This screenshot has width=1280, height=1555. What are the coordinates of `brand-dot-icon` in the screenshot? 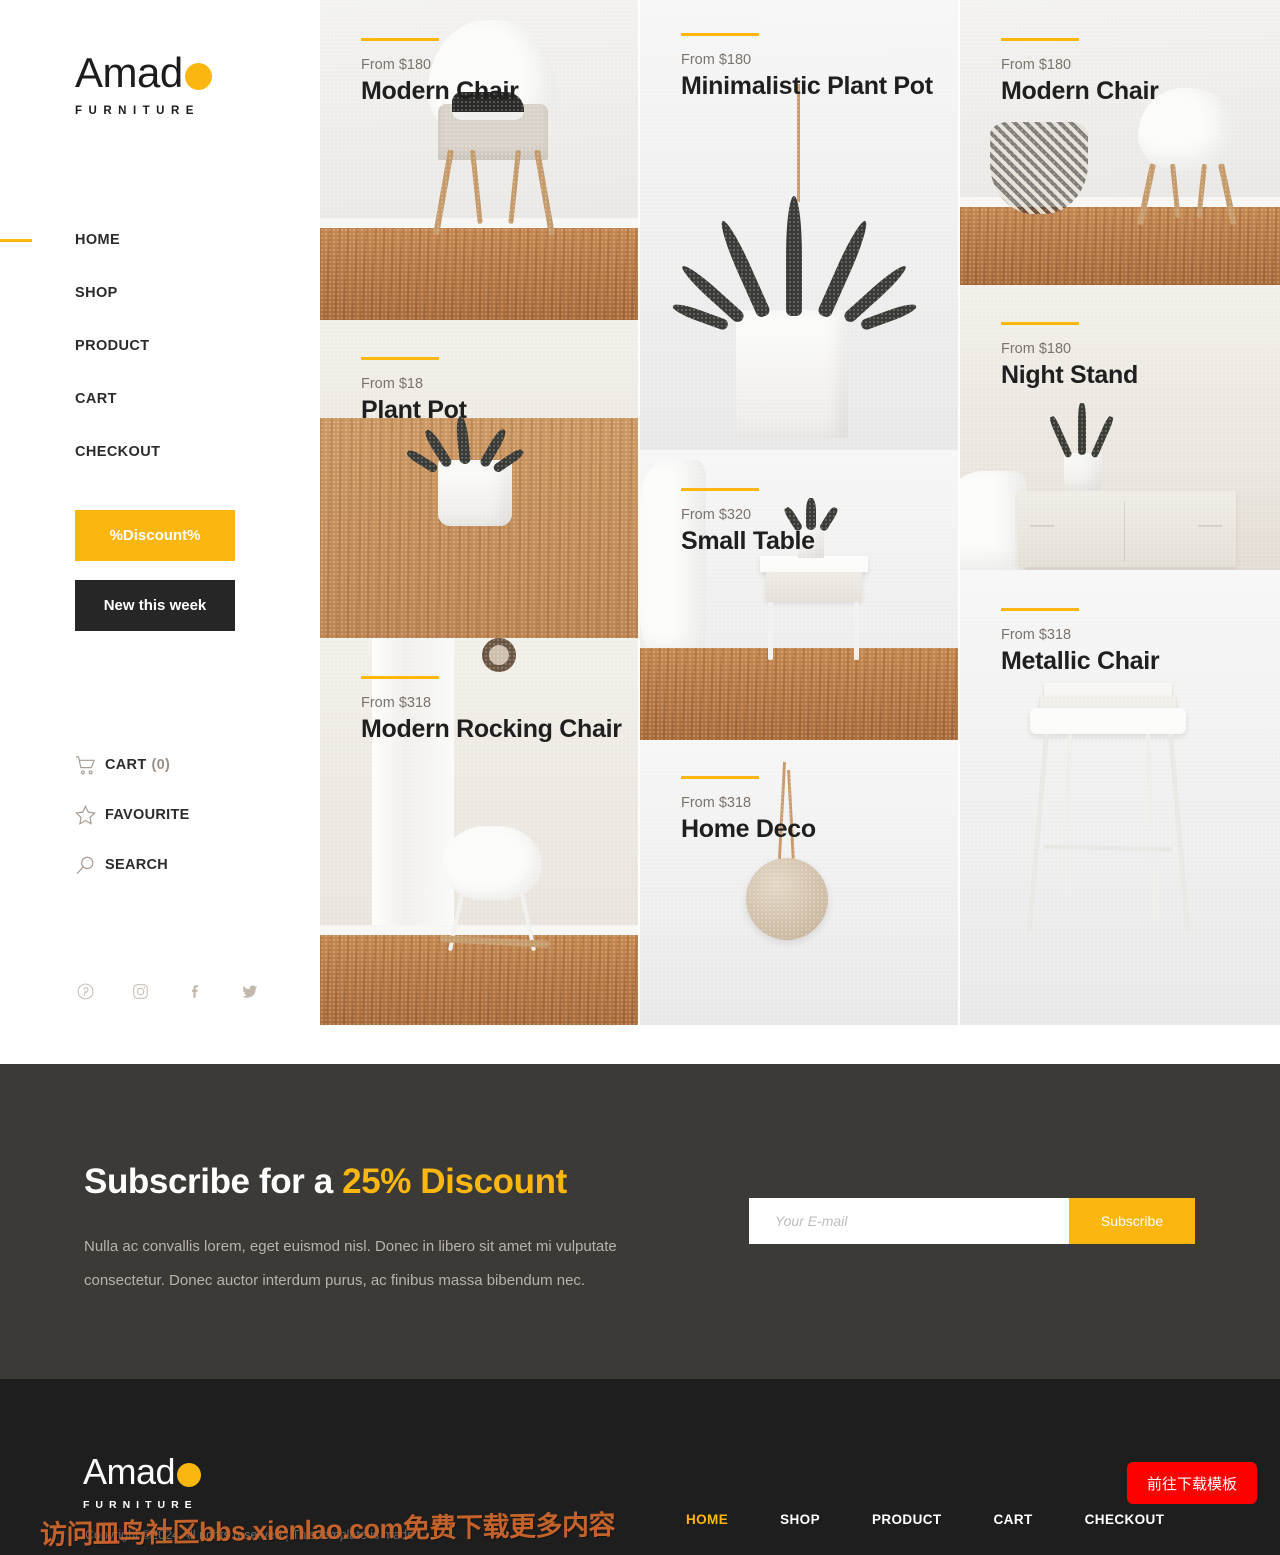 It's located at (198, 76).